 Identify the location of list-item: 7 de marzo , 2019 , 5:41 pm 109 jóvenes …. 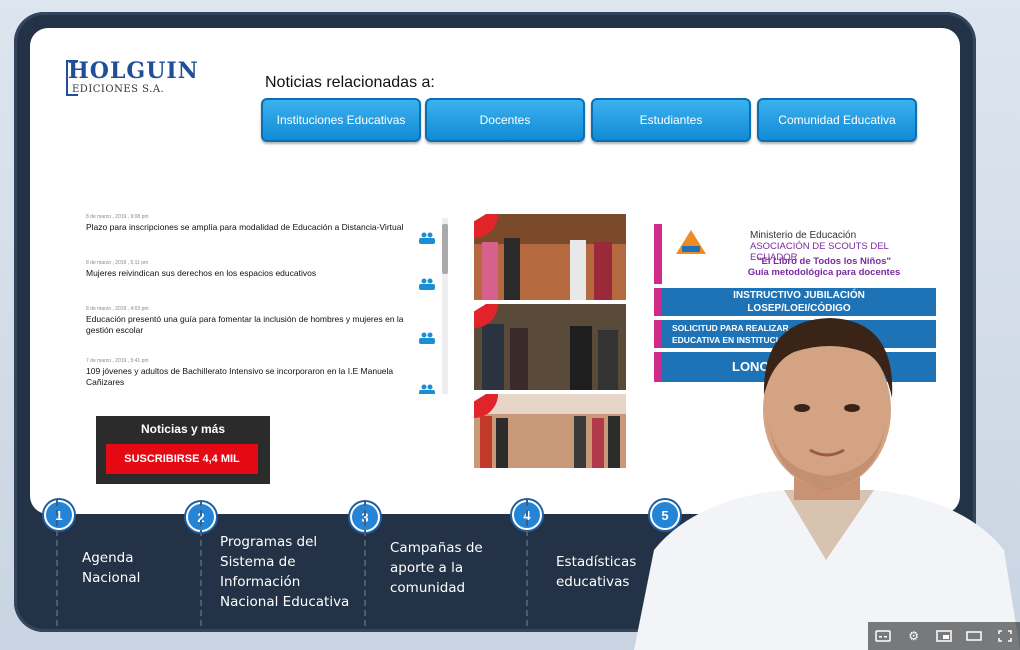
(268, 376).